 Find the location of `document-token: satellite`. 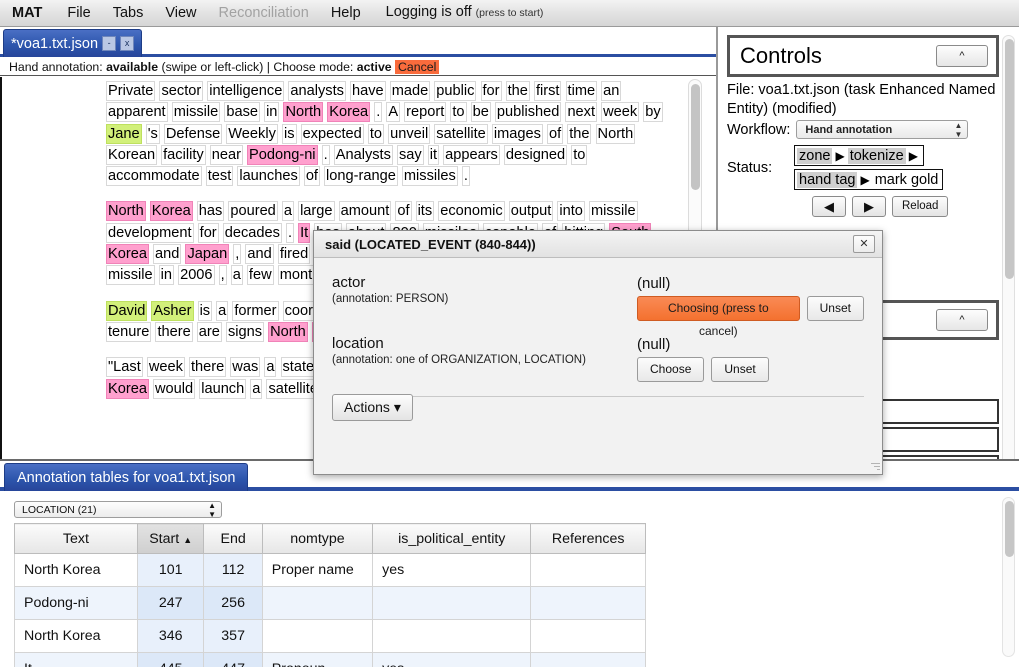

document-token: satellite is located at coordinates (461, 133).